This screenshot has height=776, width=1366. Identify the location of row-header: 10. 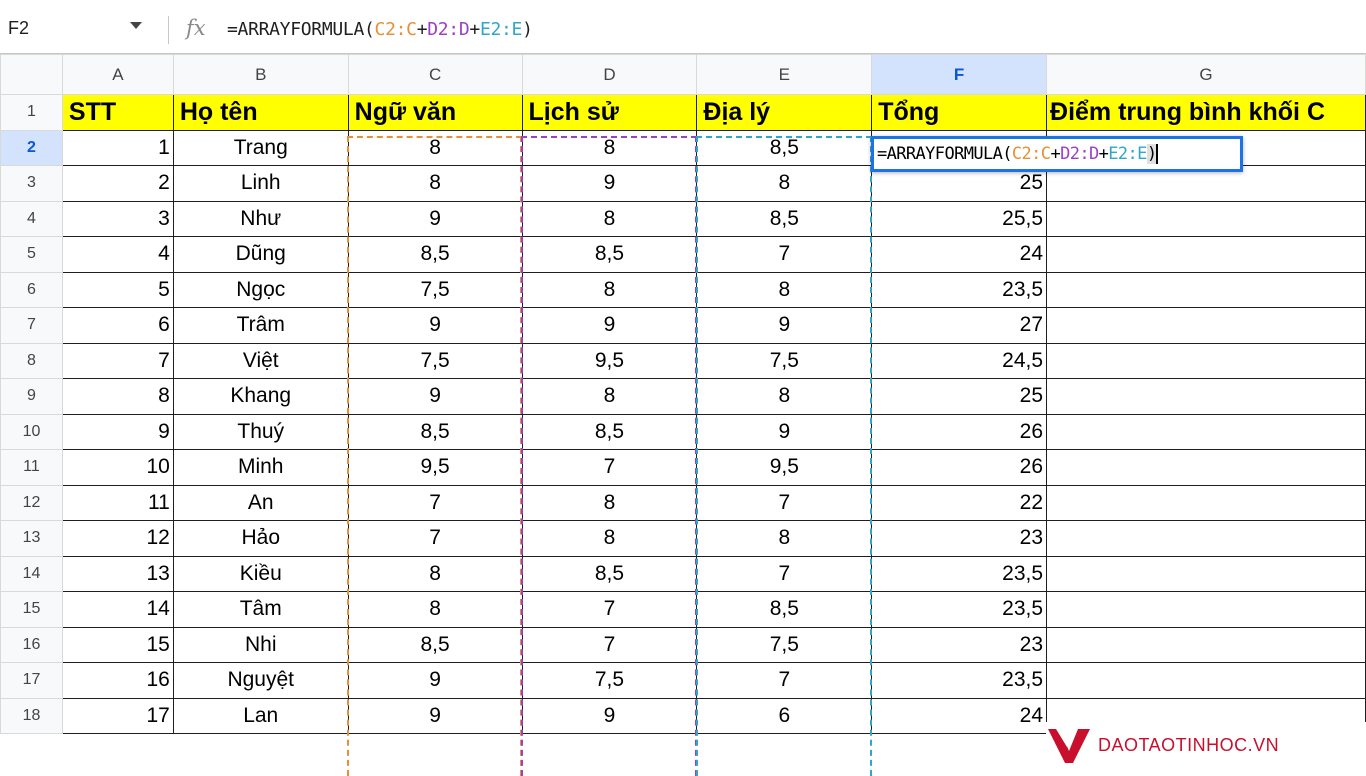
(31, 431).